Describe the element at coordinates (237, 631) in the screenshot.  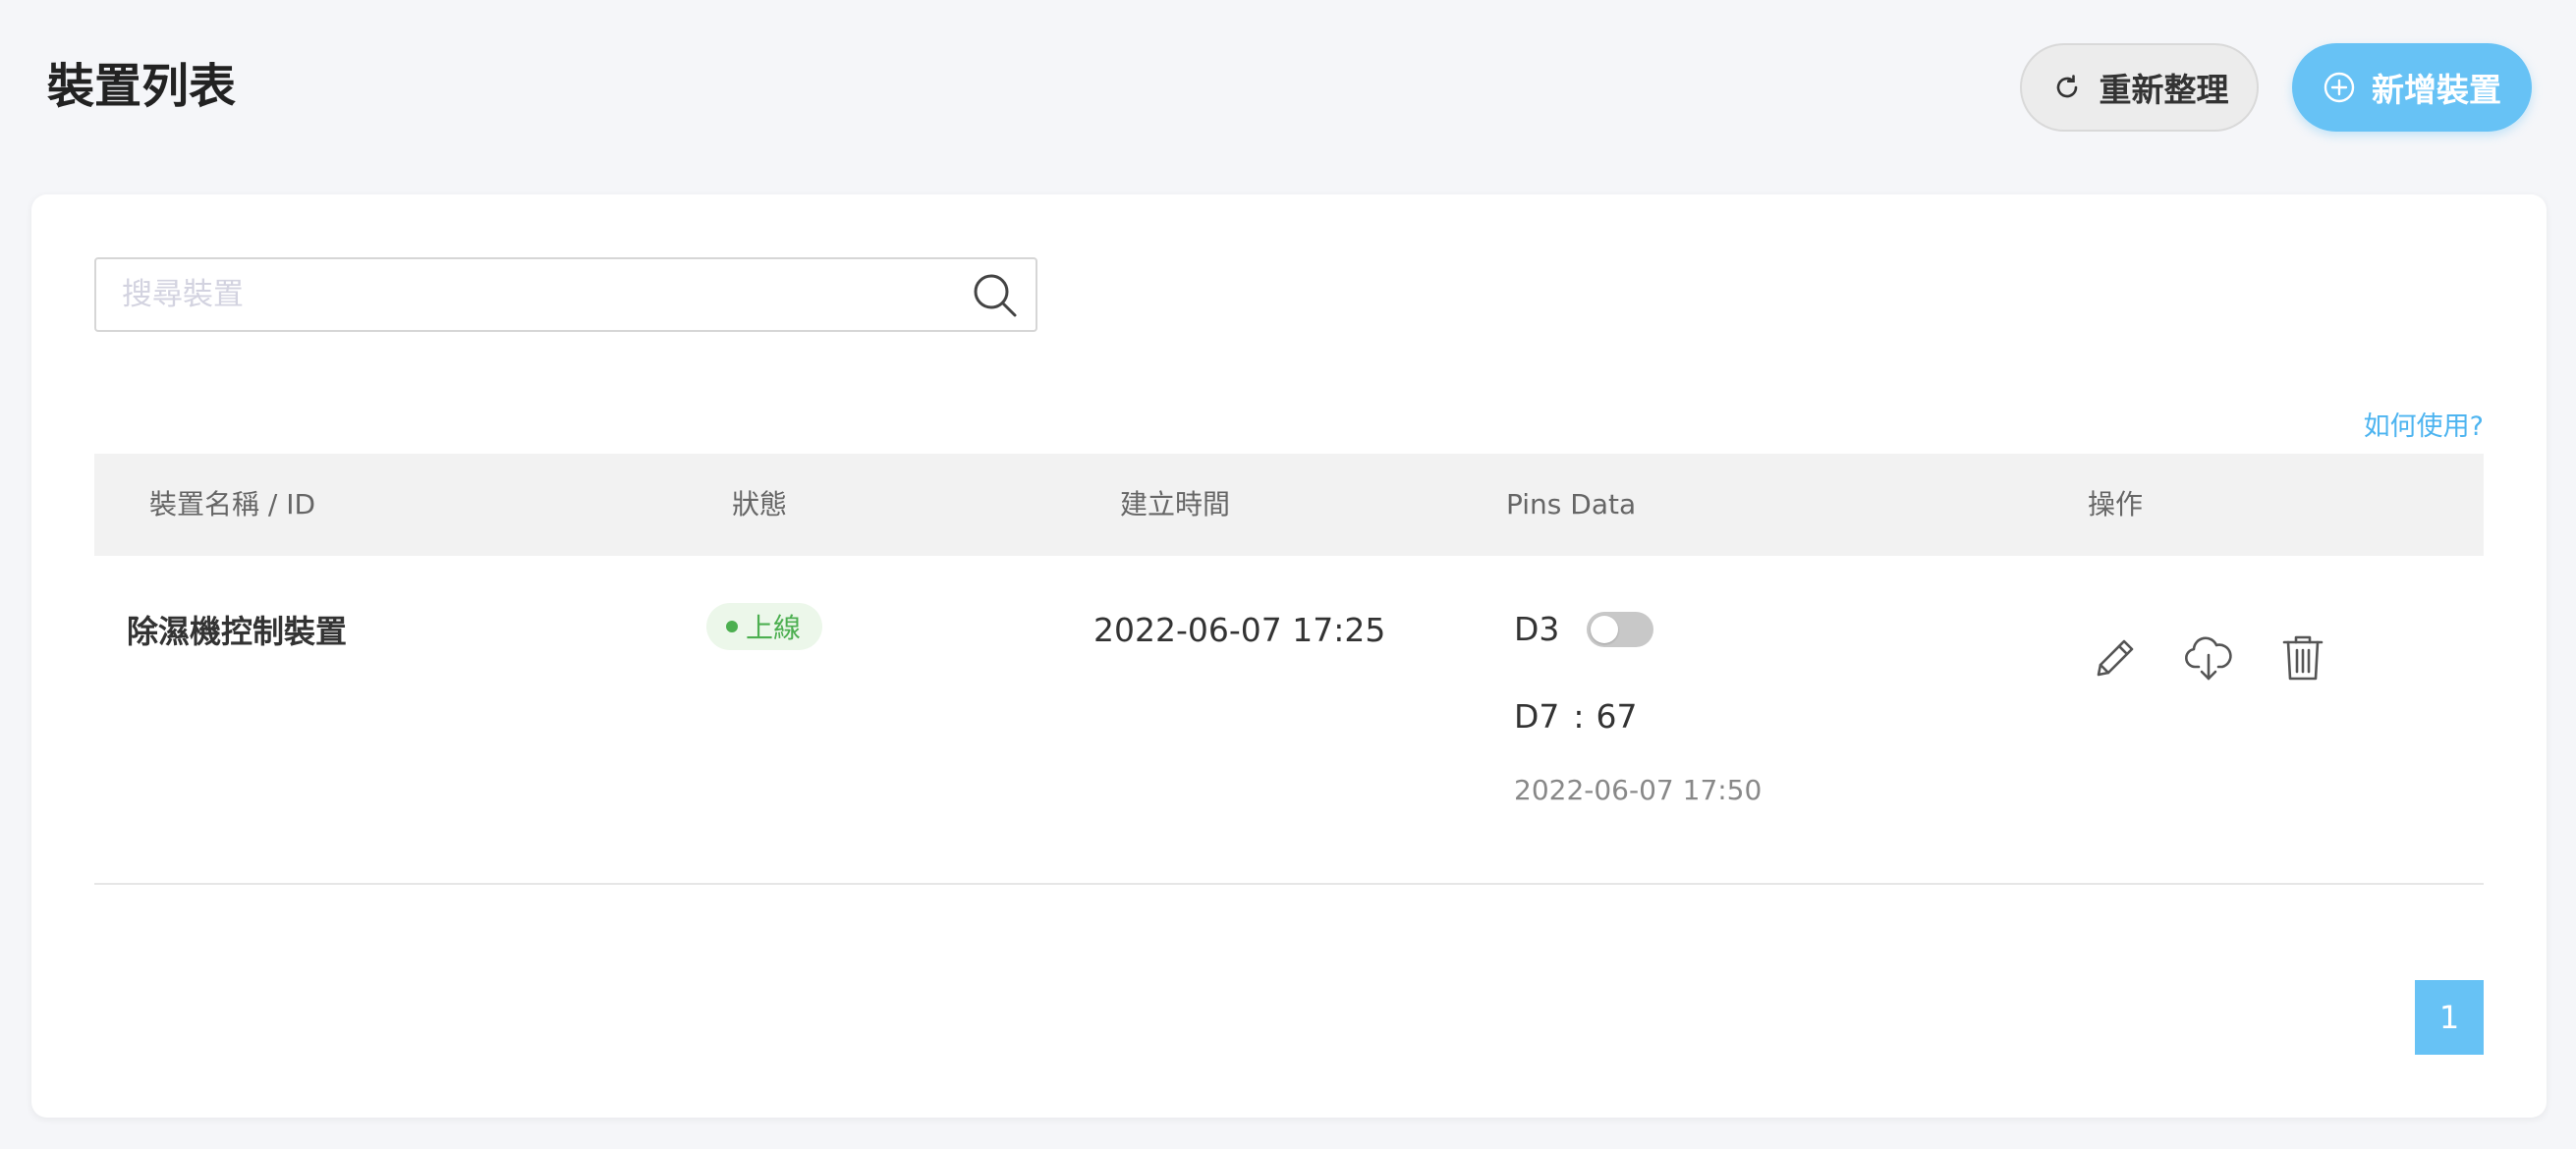
I see `device-name: 除濕機控制裝置` at that location.